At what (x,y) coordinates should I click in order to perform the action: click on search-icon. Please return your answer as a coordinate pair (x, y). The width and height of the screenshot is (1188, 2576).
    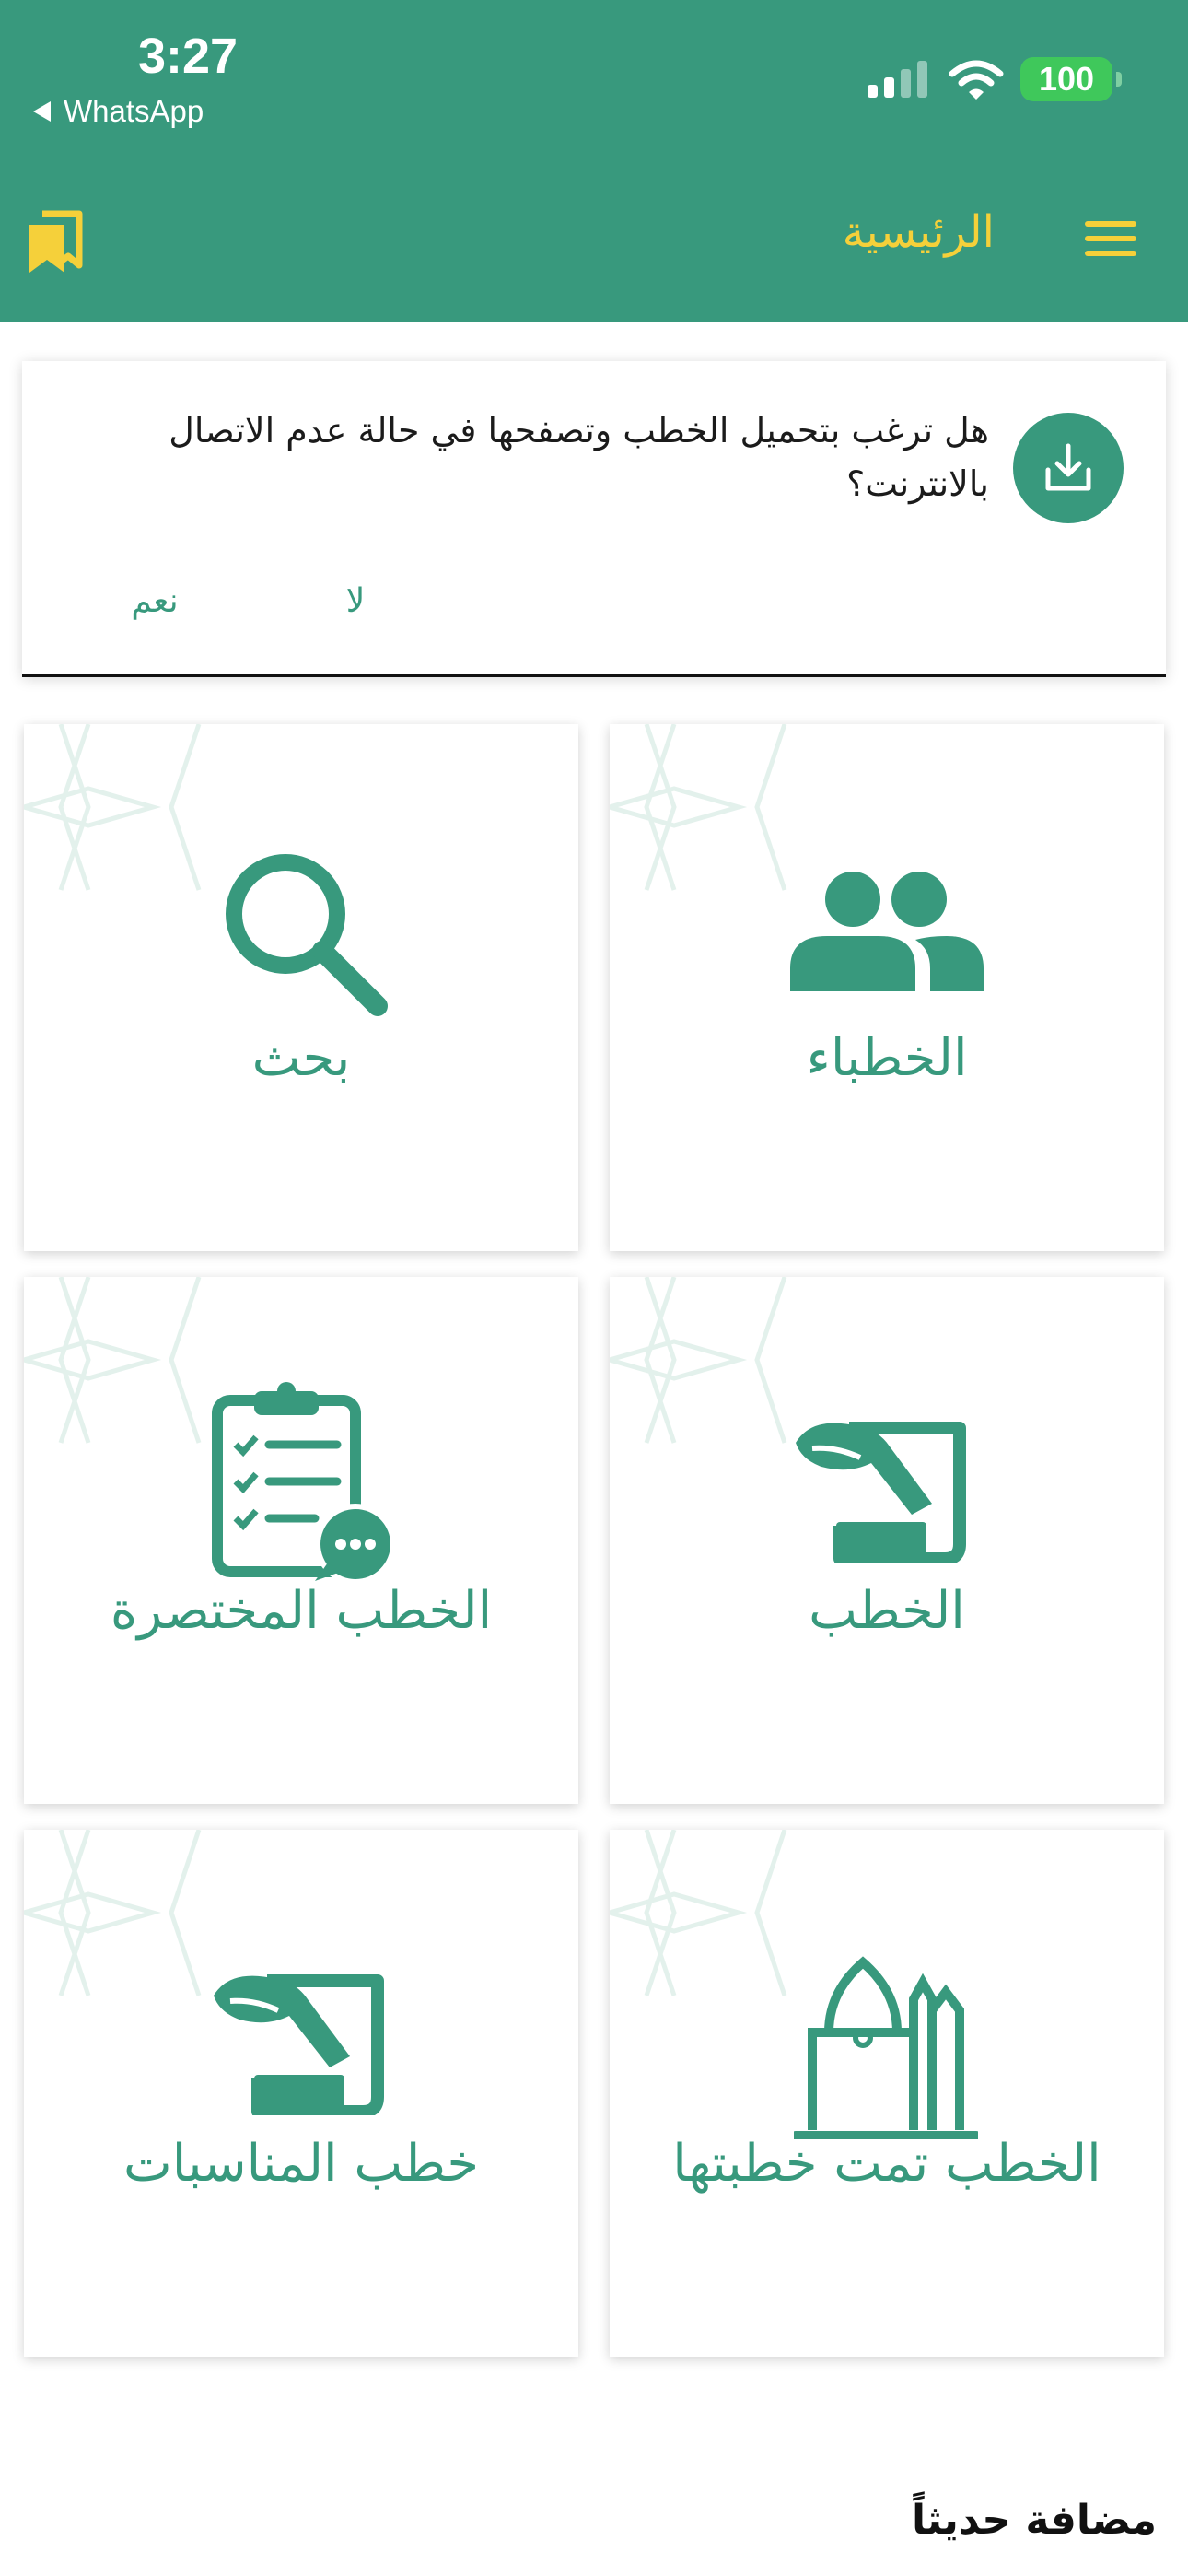
    Looking at the image, I should click on (307, 935).